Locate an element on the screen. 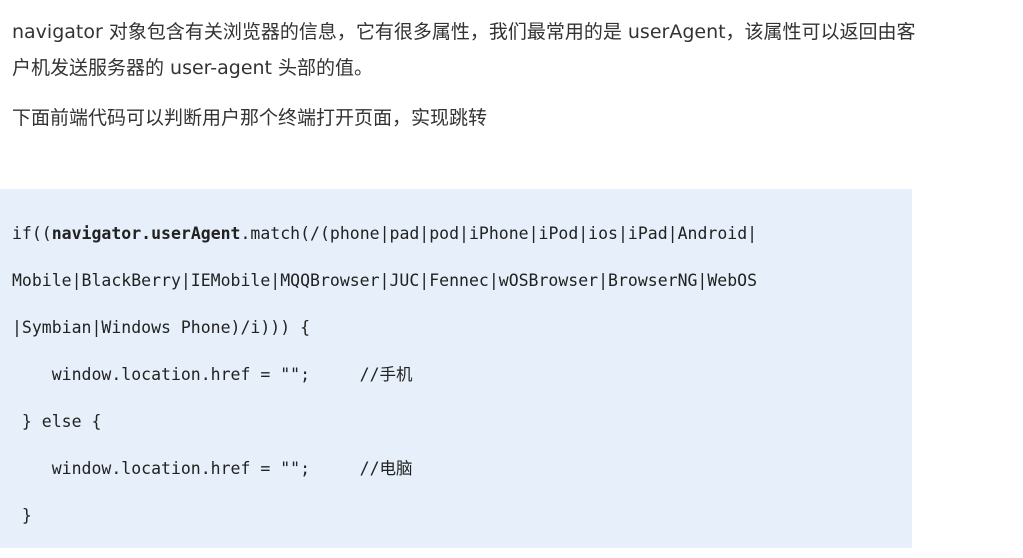  intro-paragraph-line-2: 户机发送服务器的 user-agent 头部的值。 is located at coordinates (193, 68).